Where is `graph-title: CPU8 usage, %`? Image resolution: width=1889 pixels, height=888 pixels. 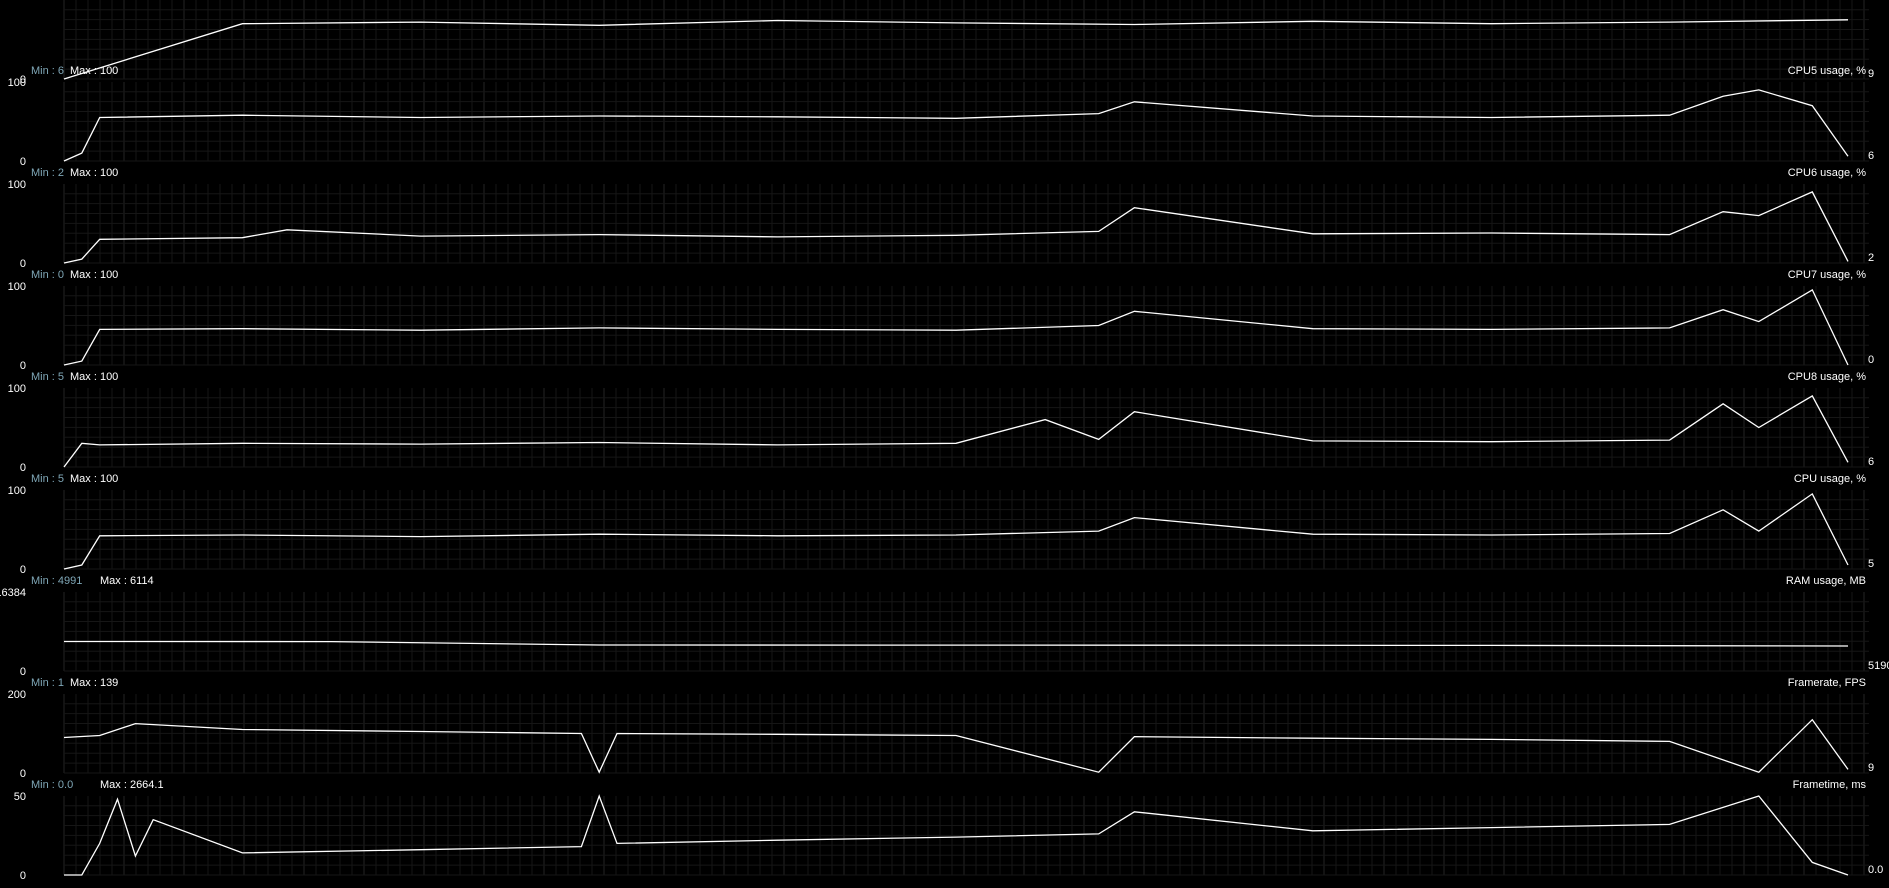
graph-title: CPU8 usage, % is located at coordinates (1827, 377).